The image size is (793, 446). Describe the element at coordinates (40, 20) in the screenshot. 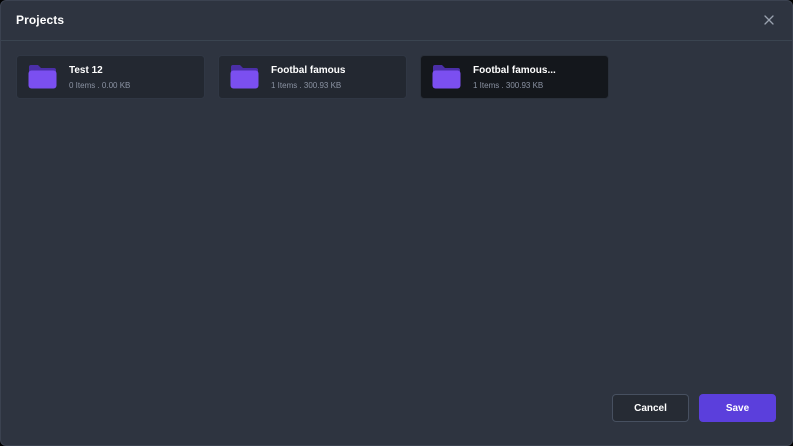

I see `modal-title: Projects` at that location.